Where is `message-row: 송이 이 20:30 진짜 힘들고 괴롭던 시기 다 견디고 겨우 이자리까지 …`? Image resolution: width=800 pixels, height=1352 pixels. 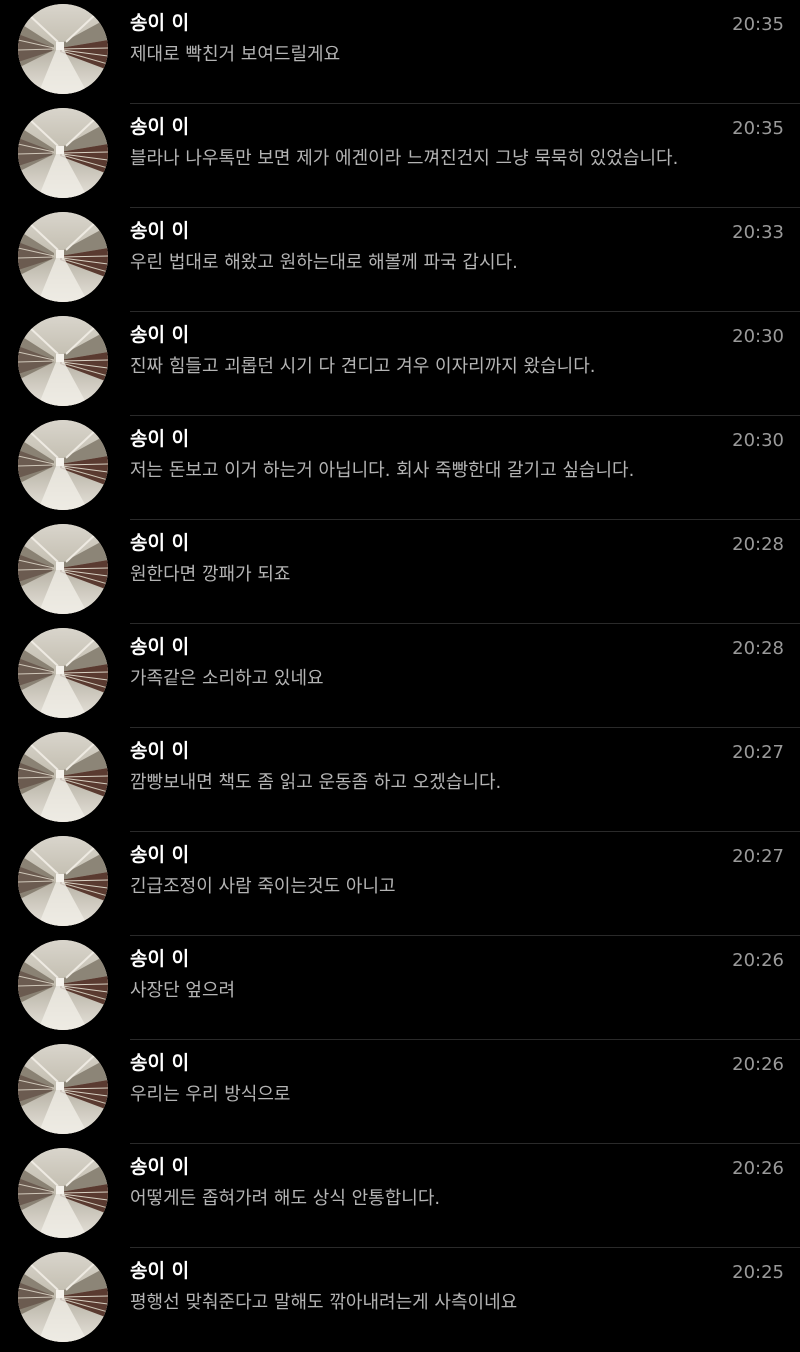
message-row: 송이 이 20:30 진짜 힘들고 괴롭던 시기 다 견디고 겨우 이자리까지 … is located at coordinates (400, 364).